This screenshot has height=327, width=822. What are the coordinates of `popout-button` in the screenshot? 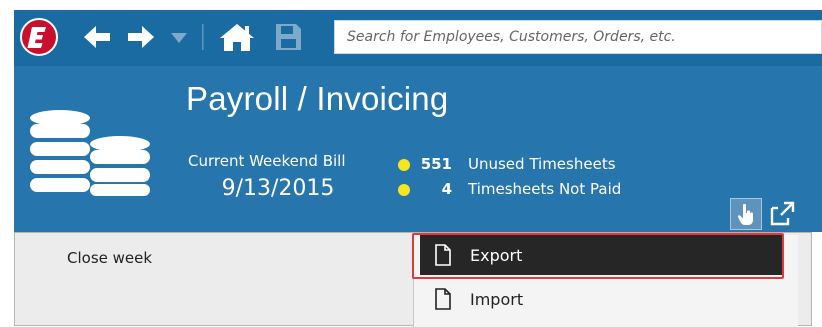 It's located at (782, 214).